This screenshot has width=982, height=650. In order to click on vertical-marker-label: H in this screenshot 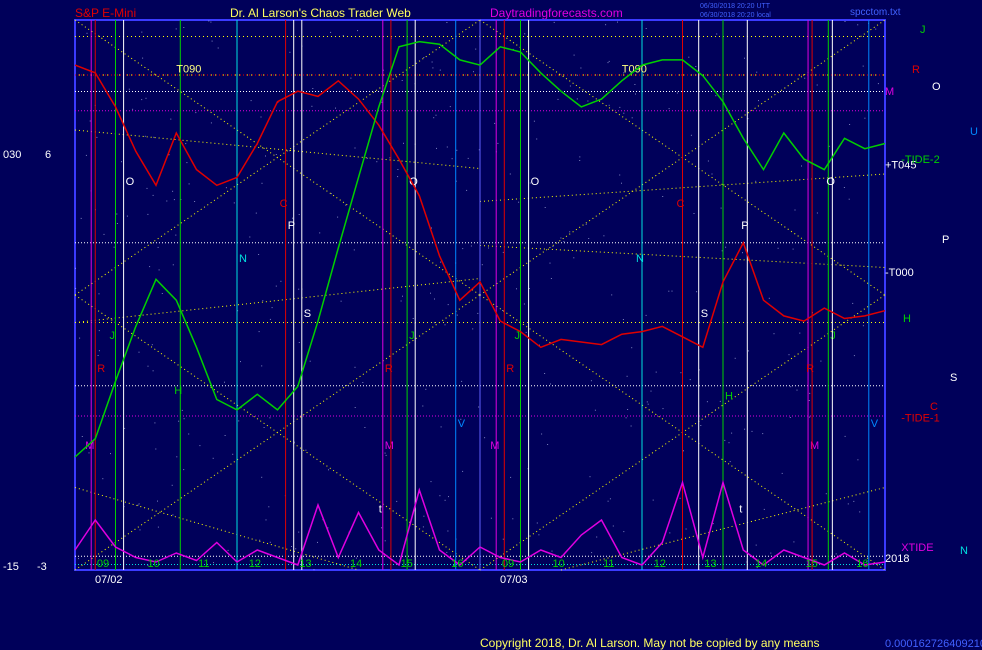, I will do `click(178, 391)`.